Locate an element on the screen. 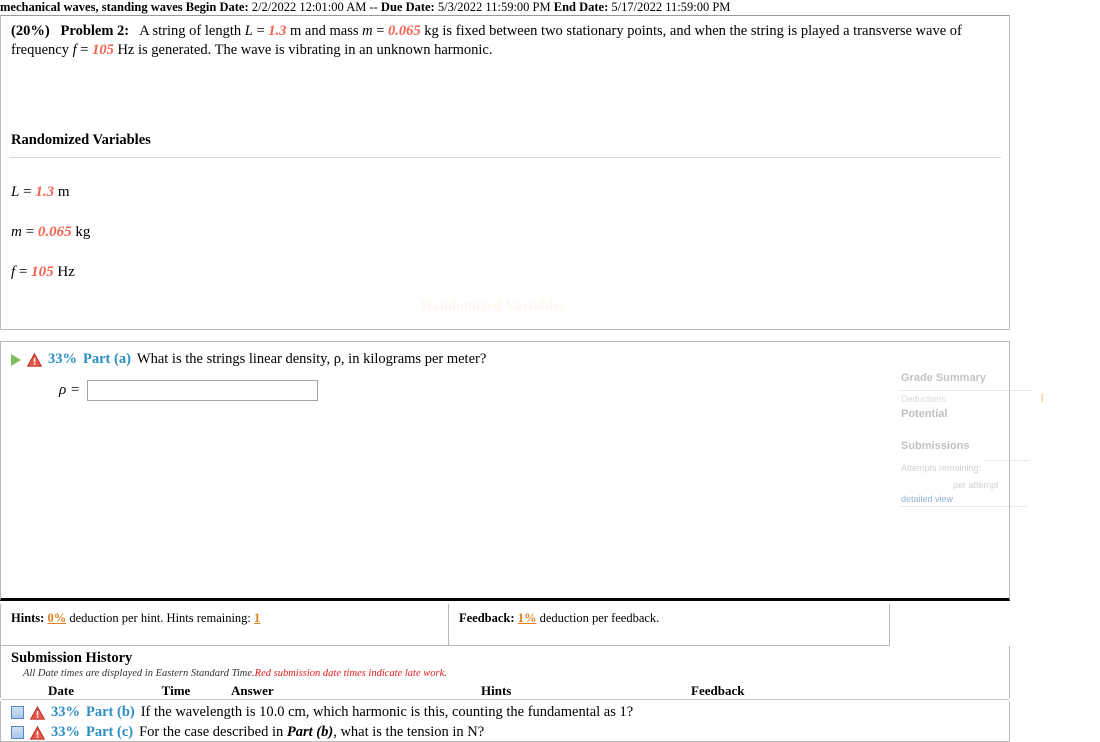 Image resolution: width=1100 pixels, height=742 pixels. part-c-question-ref: Part (b) is located at coordinates (310, 732).